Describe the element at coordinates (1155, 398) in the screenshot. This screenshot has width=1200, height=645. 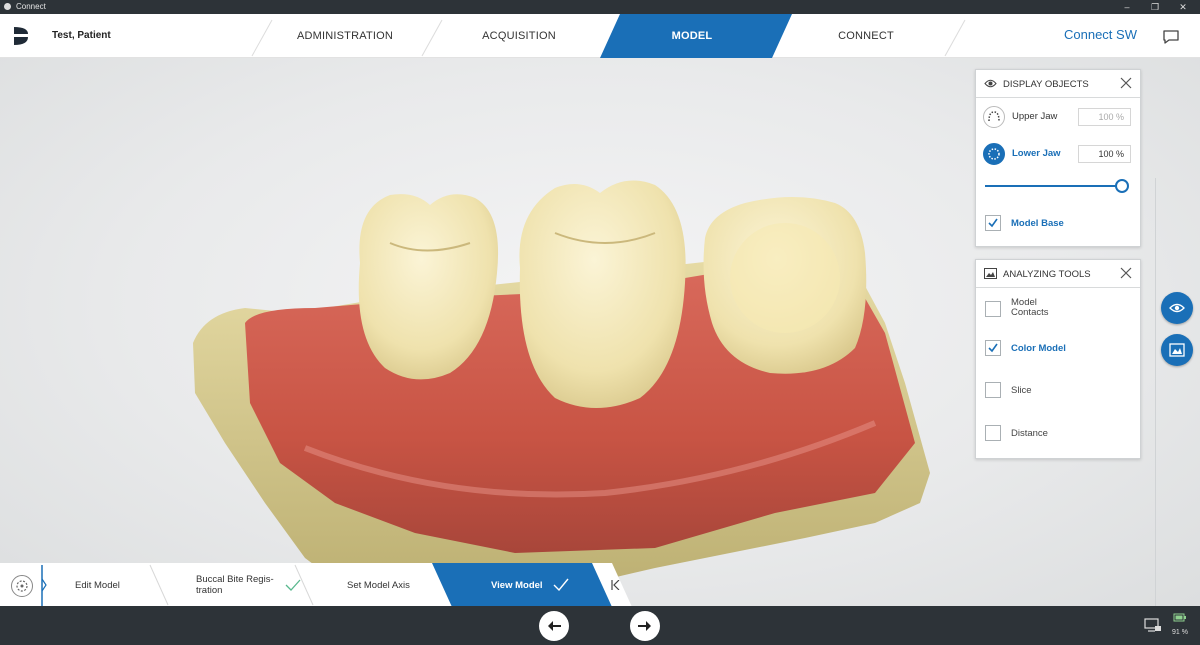
I see `side-divider` at that location.